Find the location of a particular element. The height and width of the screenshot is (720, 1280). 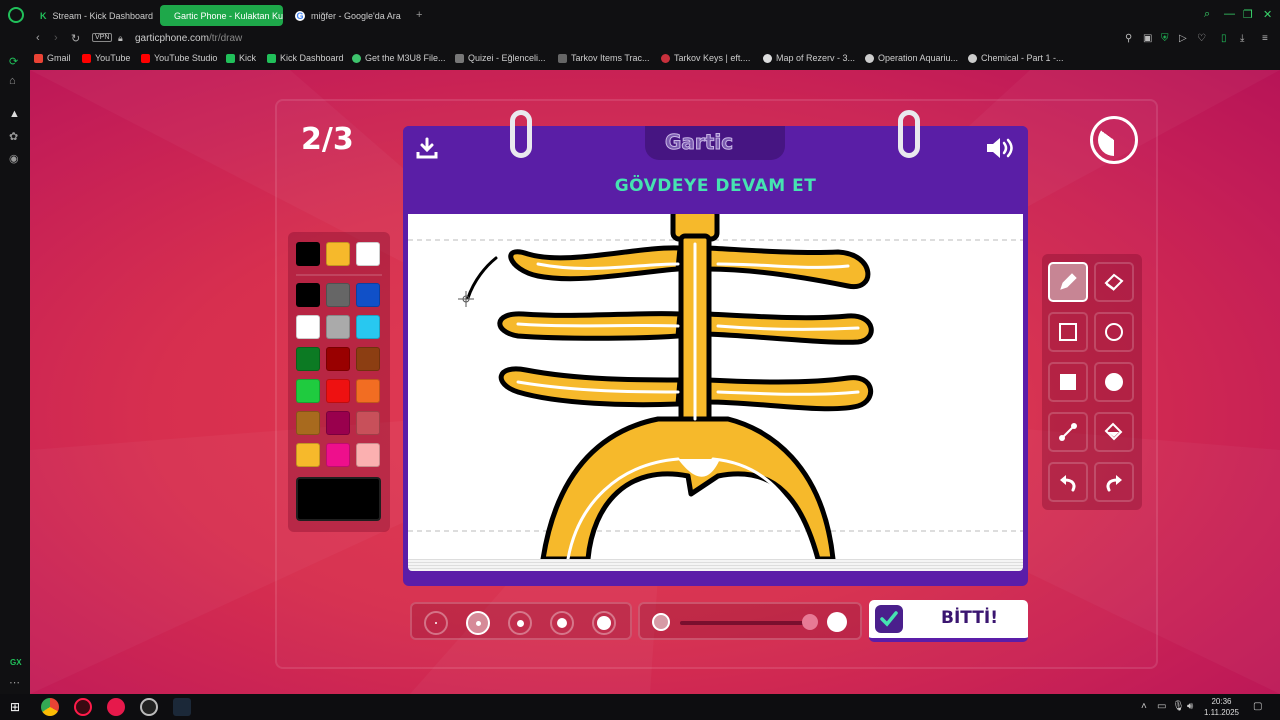

more-icon: ⋯ is located at coordinates (14, 682).